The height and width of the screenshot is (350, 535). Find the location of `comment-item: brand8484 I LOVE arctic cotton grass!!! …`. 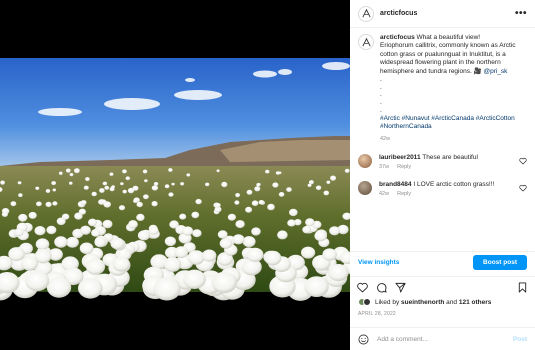

comment-item: brand8484 I LOVE arctic cotton grass!!! … is located at coordinates (442, 189).